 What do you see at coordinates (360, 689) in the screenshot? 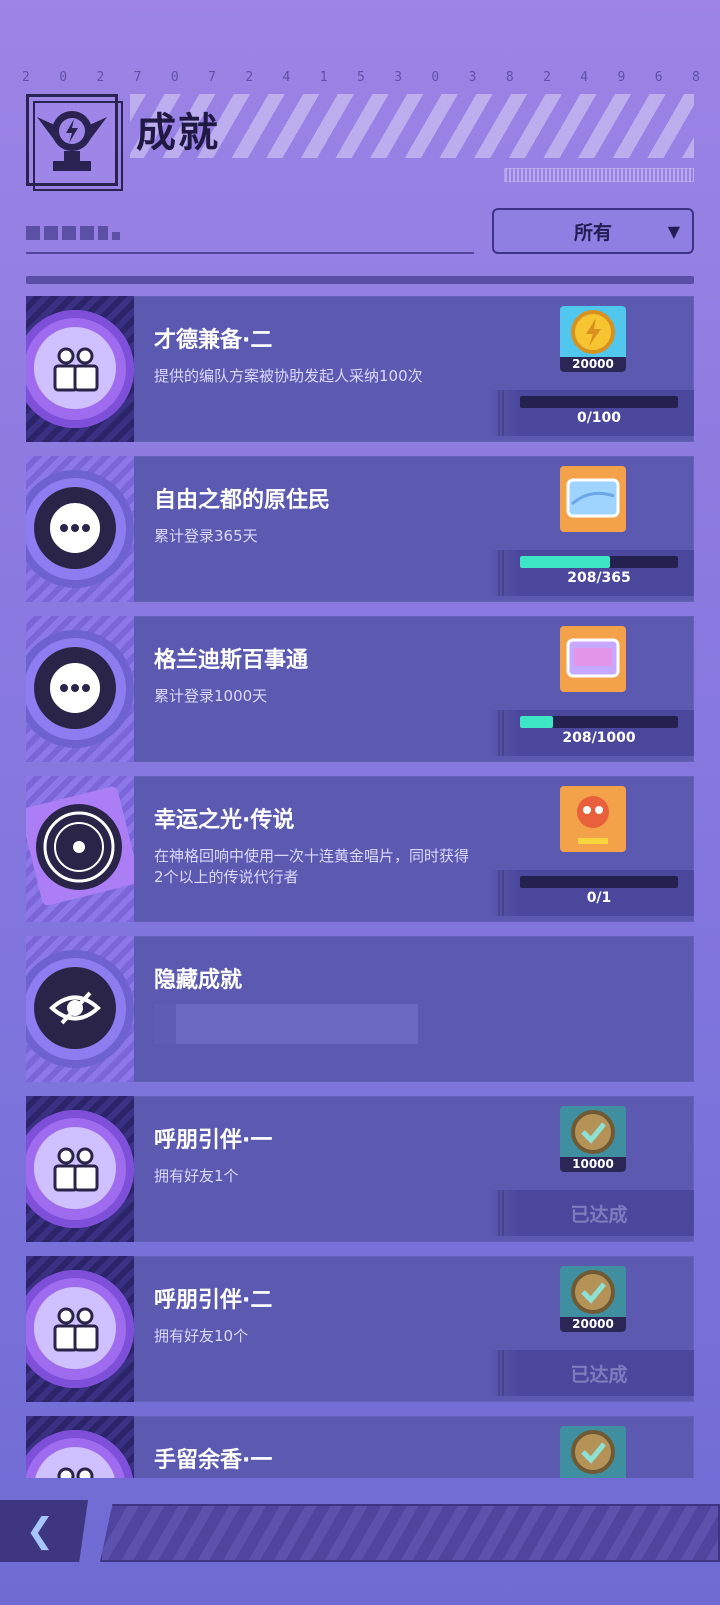
I see `achievement-card: 格兰迪斯百事通 累计登录1000天 208/1000` at bounding box center [360, 689].